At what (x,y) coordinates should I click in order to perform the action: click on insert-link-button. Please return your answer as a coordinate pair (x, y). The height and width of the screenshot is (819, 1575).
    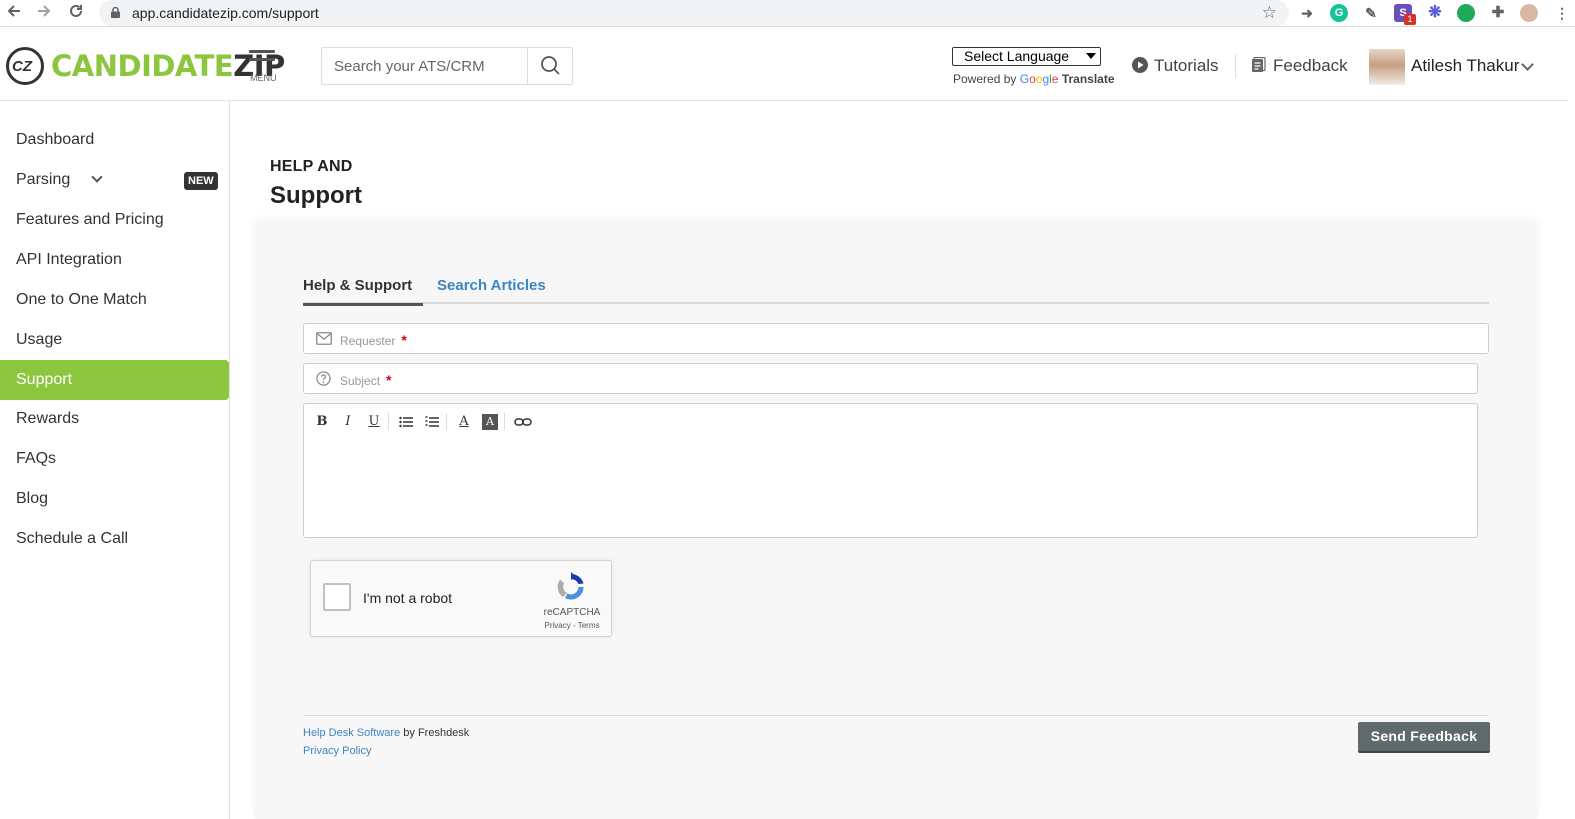
    Looking at the image, I should click on (523, 422).